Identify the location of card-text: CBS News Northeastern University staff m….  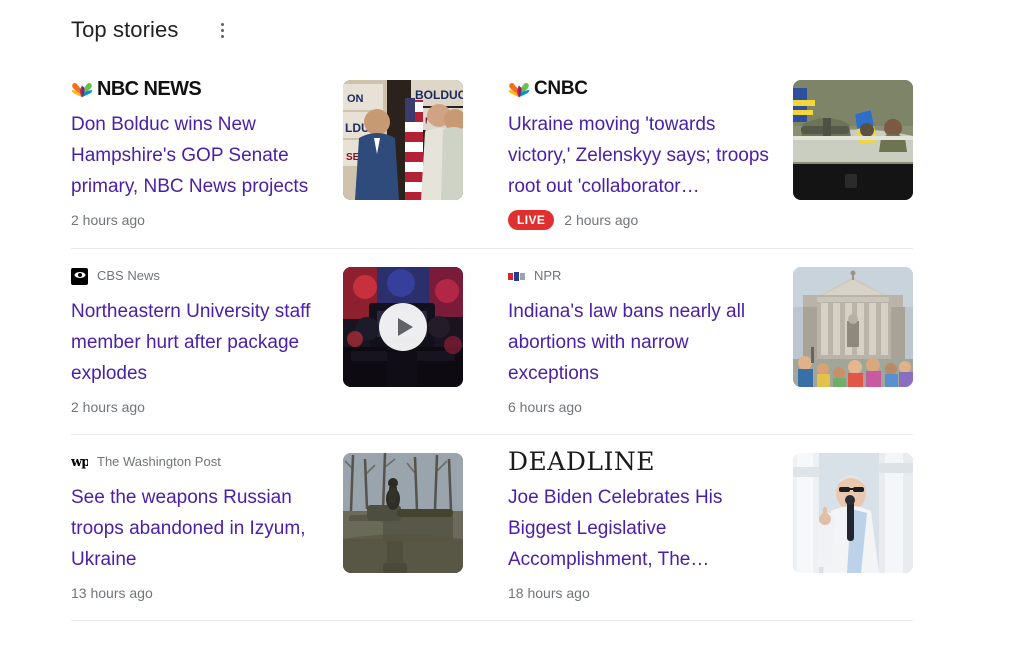
(207, 341).